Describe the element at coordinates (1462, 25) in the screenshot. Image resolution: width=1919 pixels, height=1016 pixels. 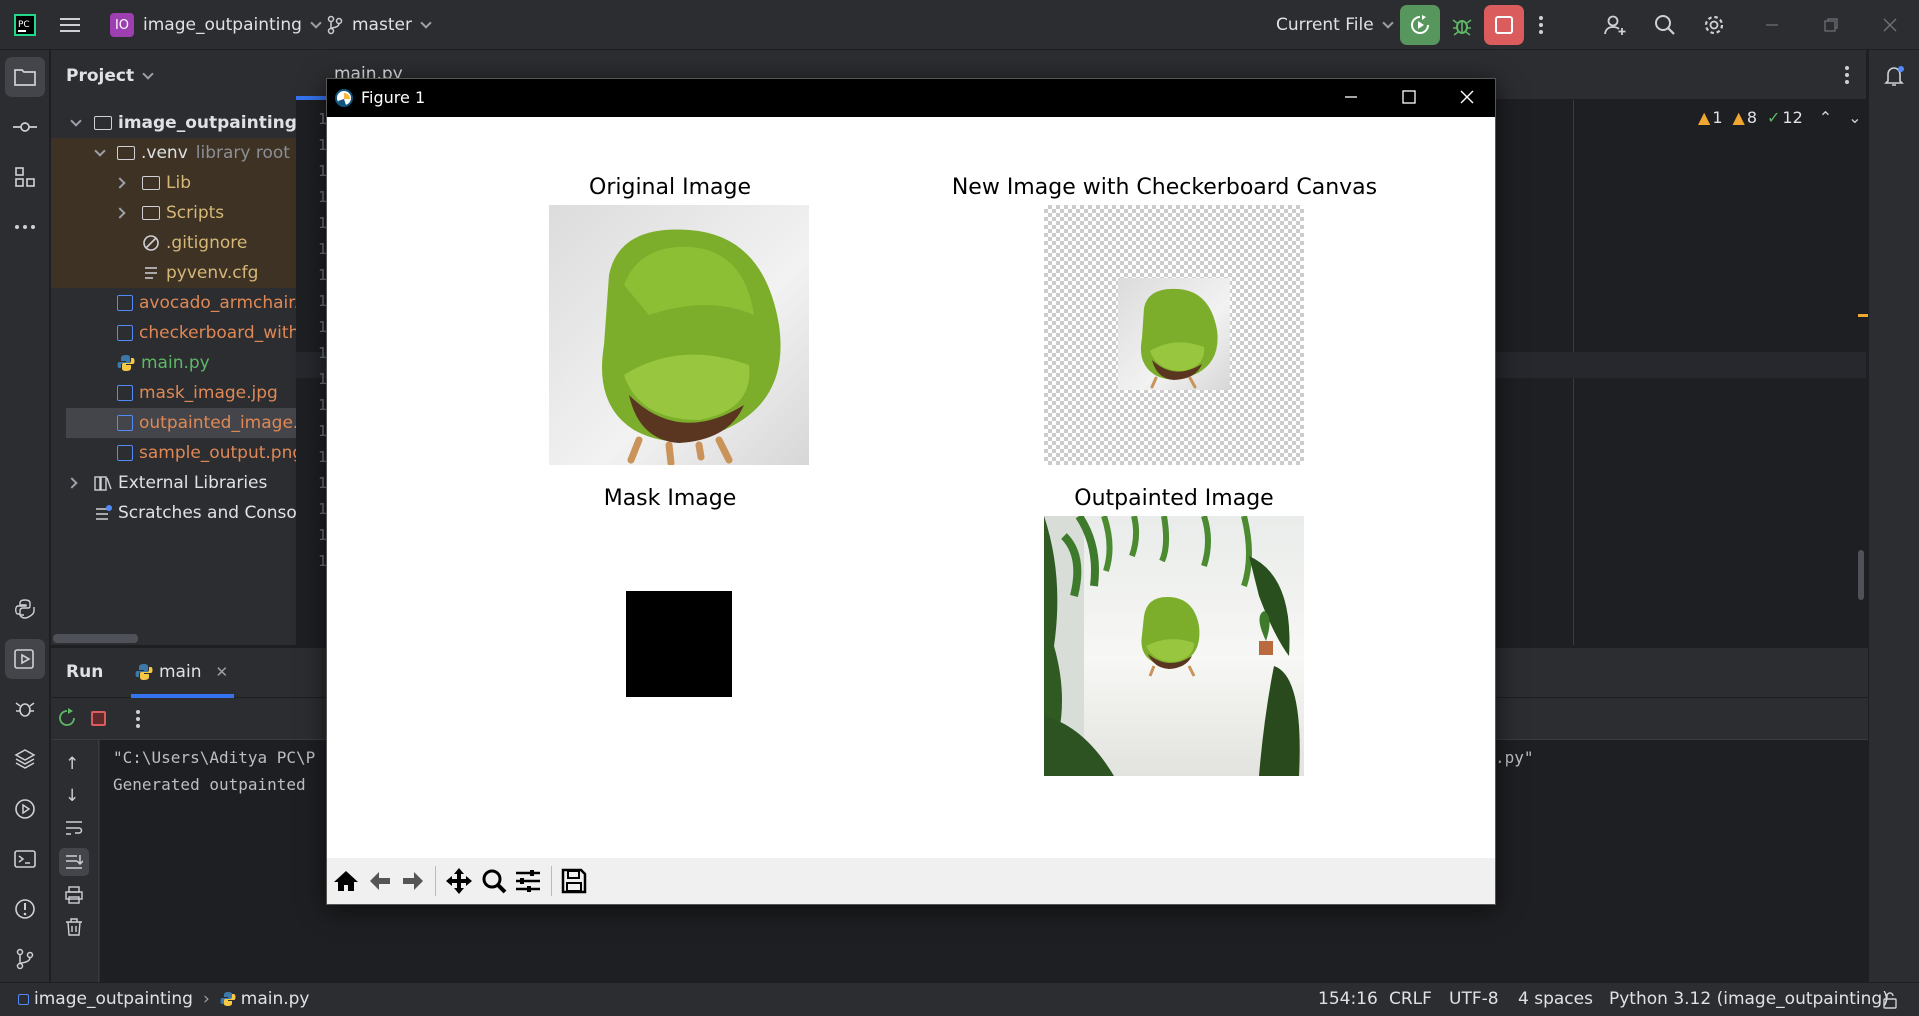
I see `debug-button` at that location.